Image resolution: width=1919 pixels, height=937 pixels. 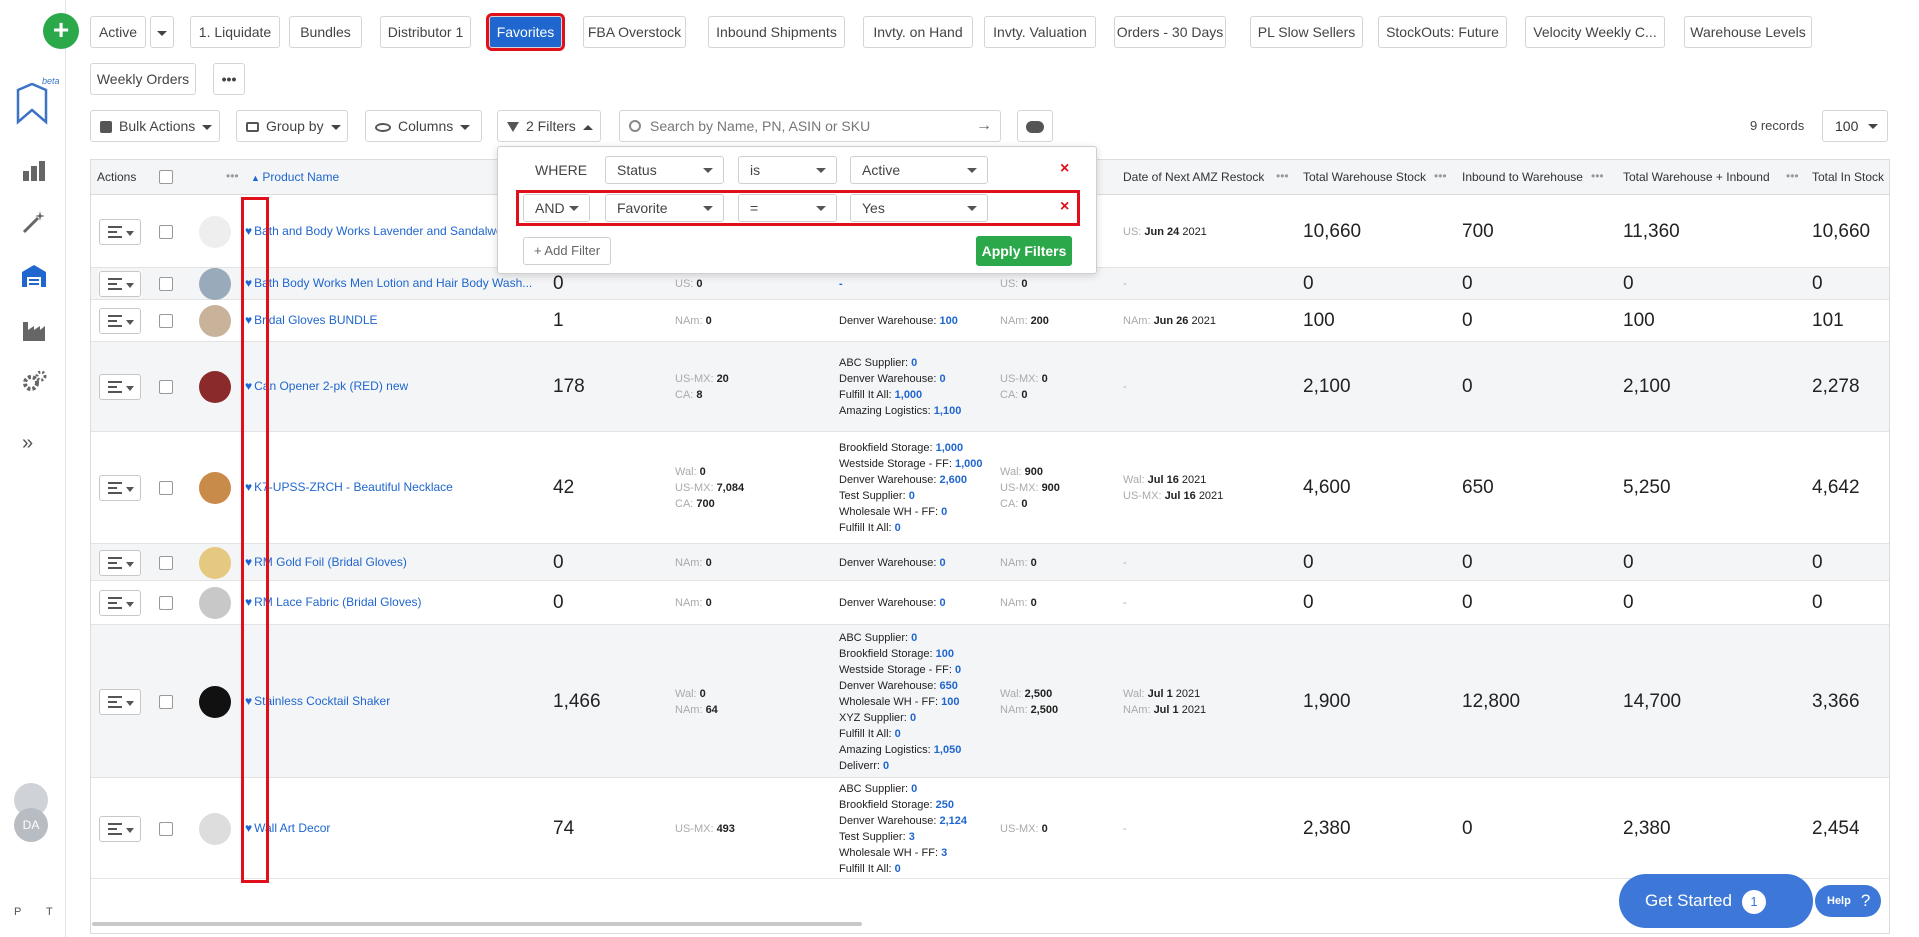 I want to click on breakdown-line: Westside Storage - FF: 1,000, so click(x=911, y=464).